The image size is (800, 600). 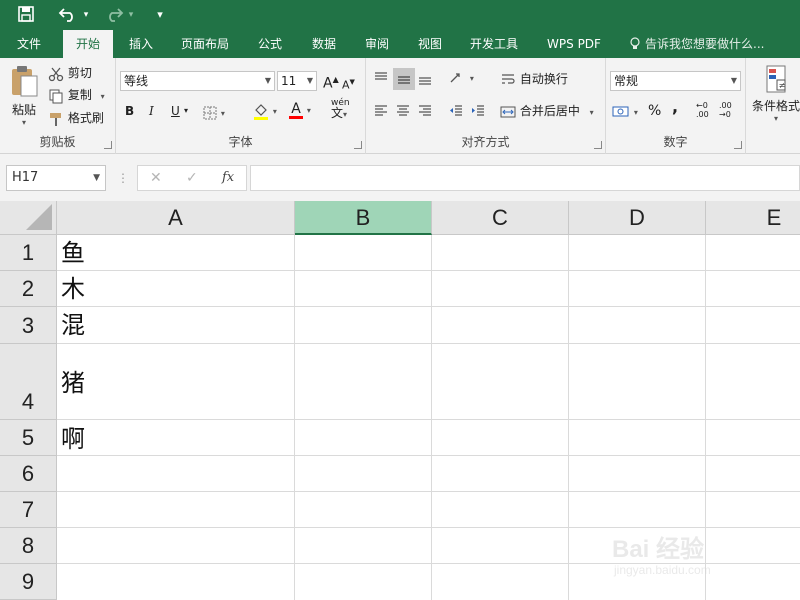 I want to click on row-number: 7, so click(x=28, y=509).